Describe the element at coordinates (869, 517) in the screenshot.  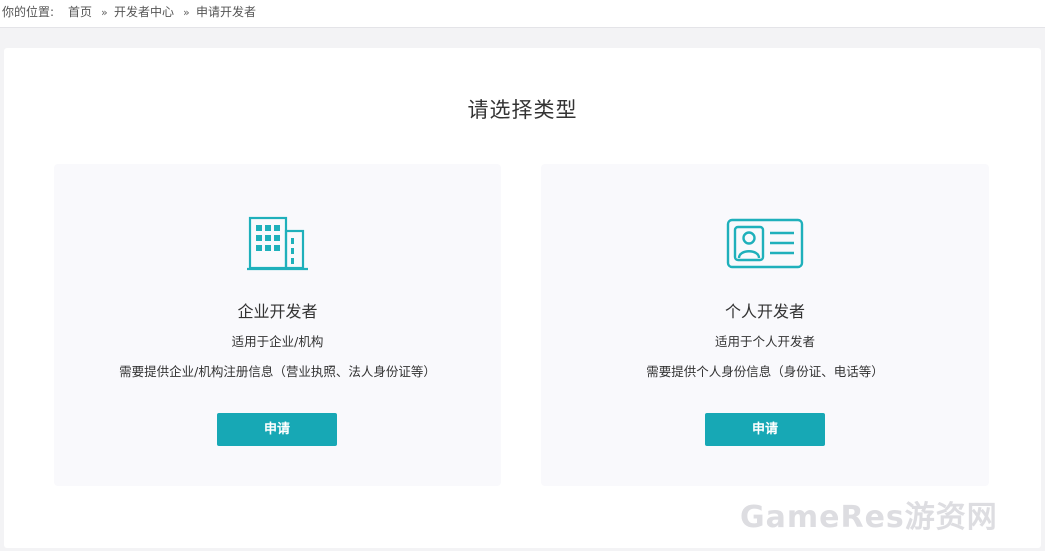
I see `watermark: GameRes游资网` at that location.